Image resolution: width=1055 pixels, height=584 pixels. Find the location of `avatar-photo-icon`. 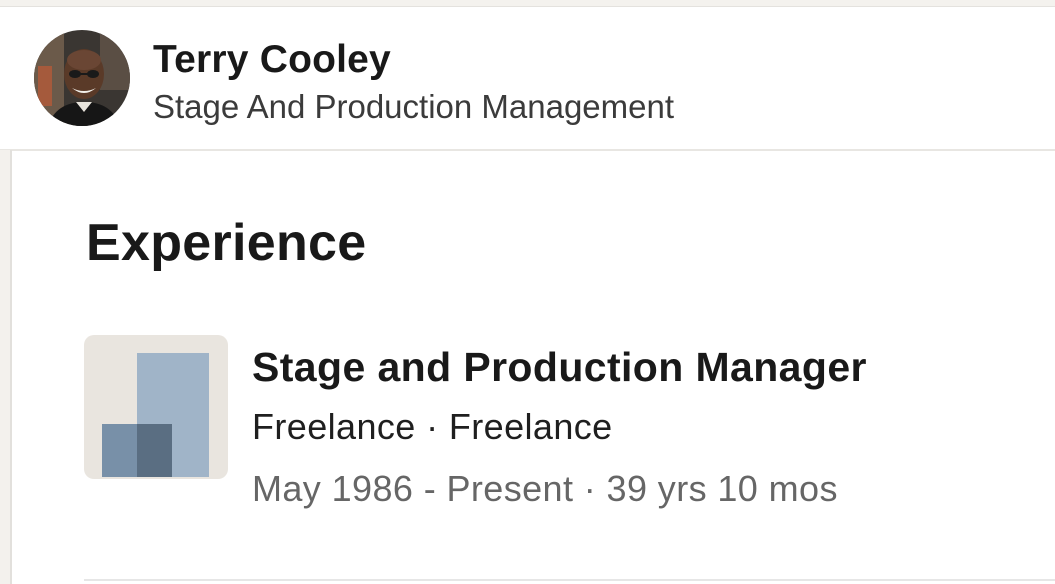

avatar-photo-icon is located at coordinates (82, 78).